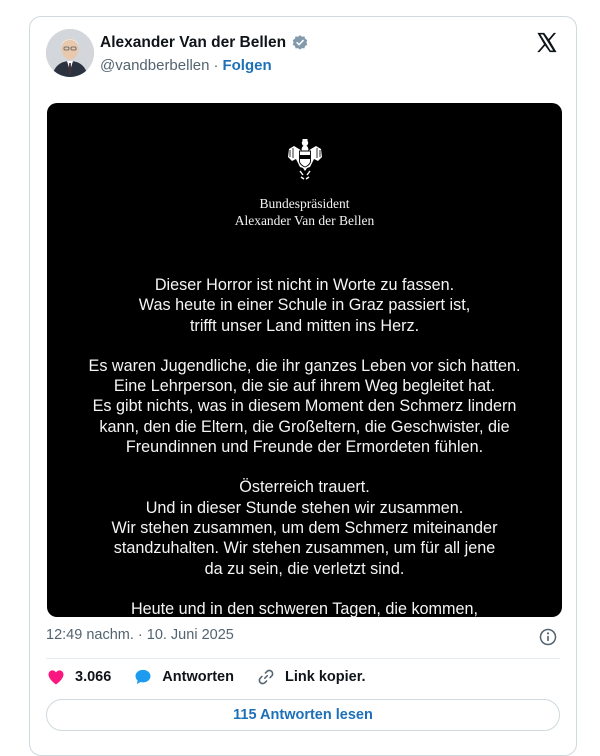 The height and width of the screenshot is (756, 600). I want to click on x-logo-icon, so click(546, 42).